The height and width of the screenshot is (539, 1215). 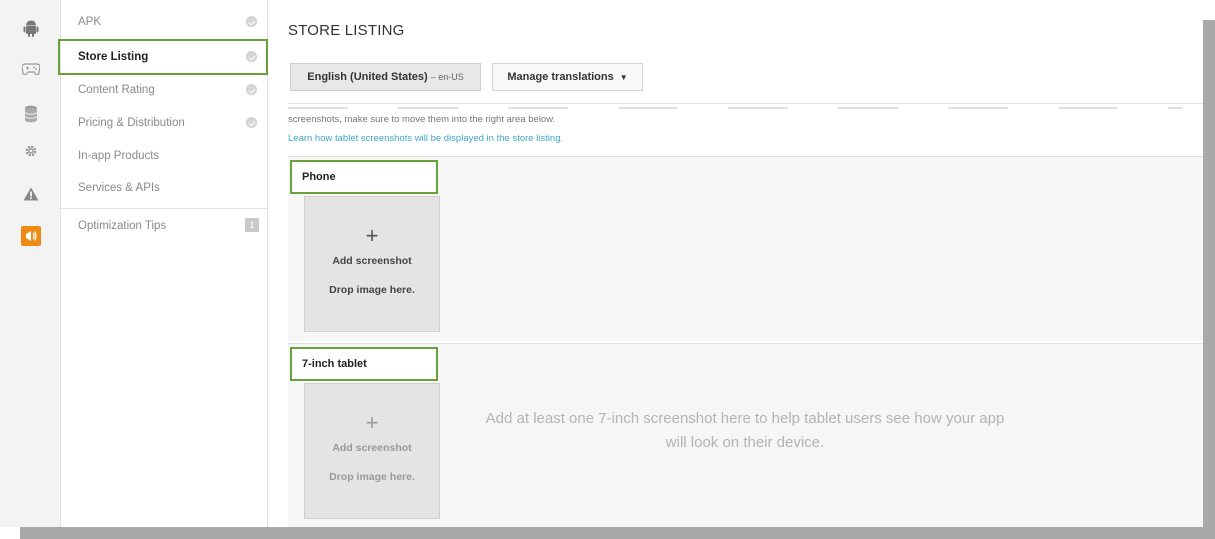 I want to click on phone-add-screenshot-dropzone: + Add screenshot Drop image here., so click(x=372, y=264).